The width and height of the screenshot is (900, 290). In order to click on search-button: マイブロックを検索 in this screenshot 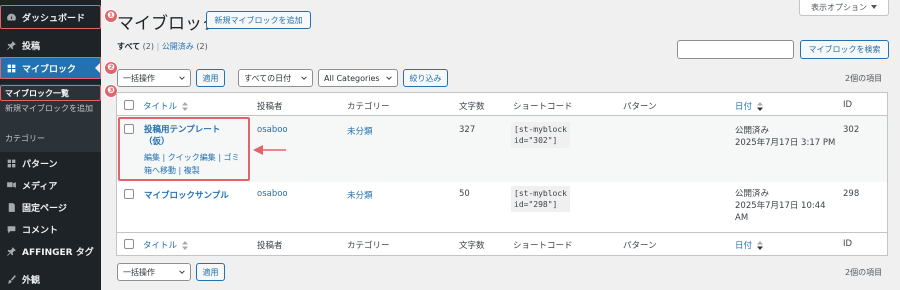, I will do `click(844, 49)`.